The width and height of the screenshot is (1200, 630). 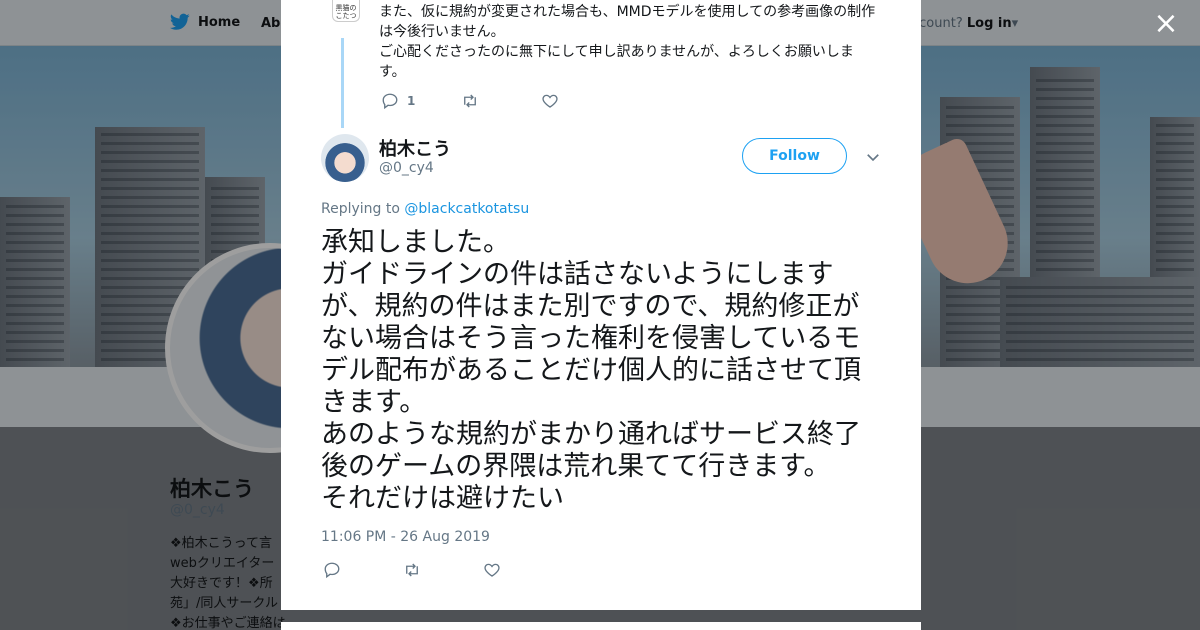 I want to click on next-tweet-edge, so click(x=601, y=626).